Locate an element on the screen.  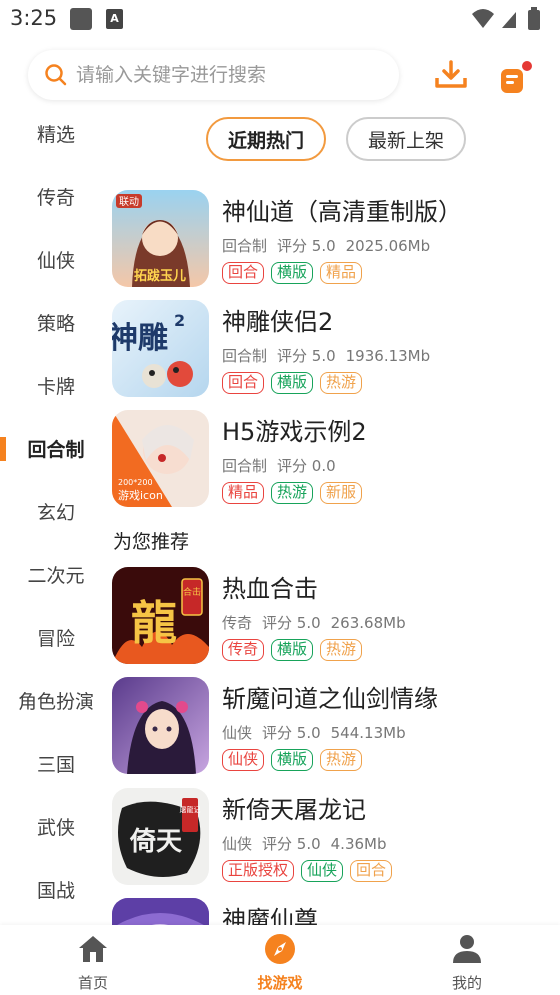
notification-app-icon is located at coordinates (81, 19).